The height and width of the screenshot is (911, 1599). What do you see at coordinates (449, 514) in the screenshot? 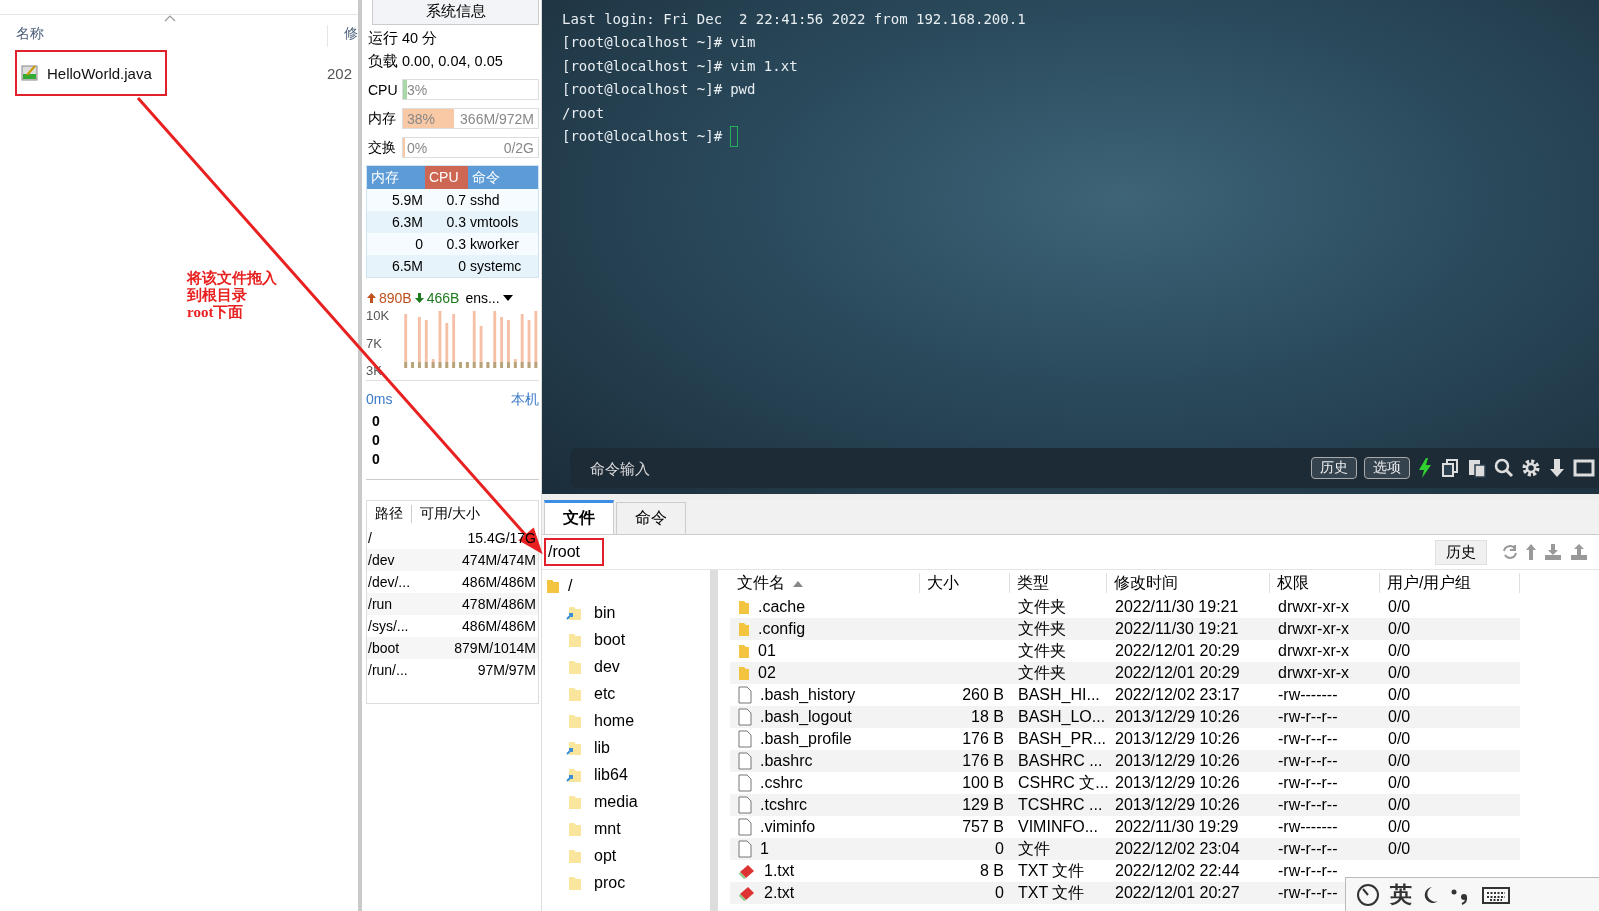
I see `disk-column-header: 可用/大小` at bounding box center [449, 514].